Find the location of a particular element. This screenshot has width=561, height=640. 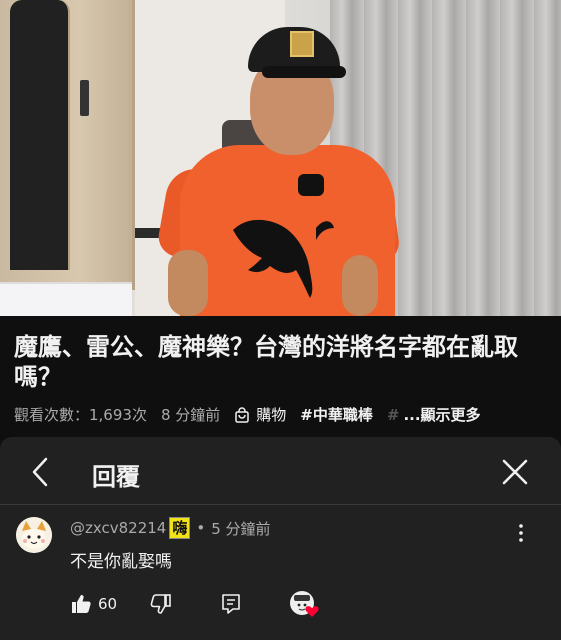

lapel-mic is located at coordinates (311, 185).